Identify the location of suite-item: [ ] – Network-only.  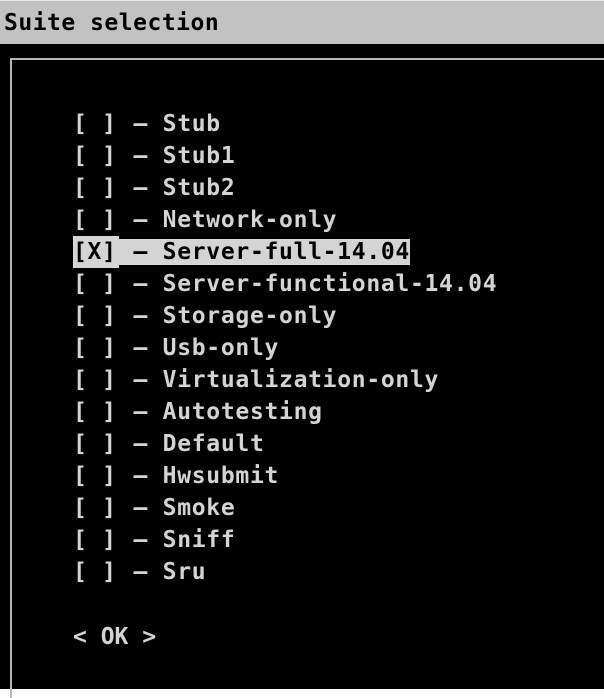
(285, 220).